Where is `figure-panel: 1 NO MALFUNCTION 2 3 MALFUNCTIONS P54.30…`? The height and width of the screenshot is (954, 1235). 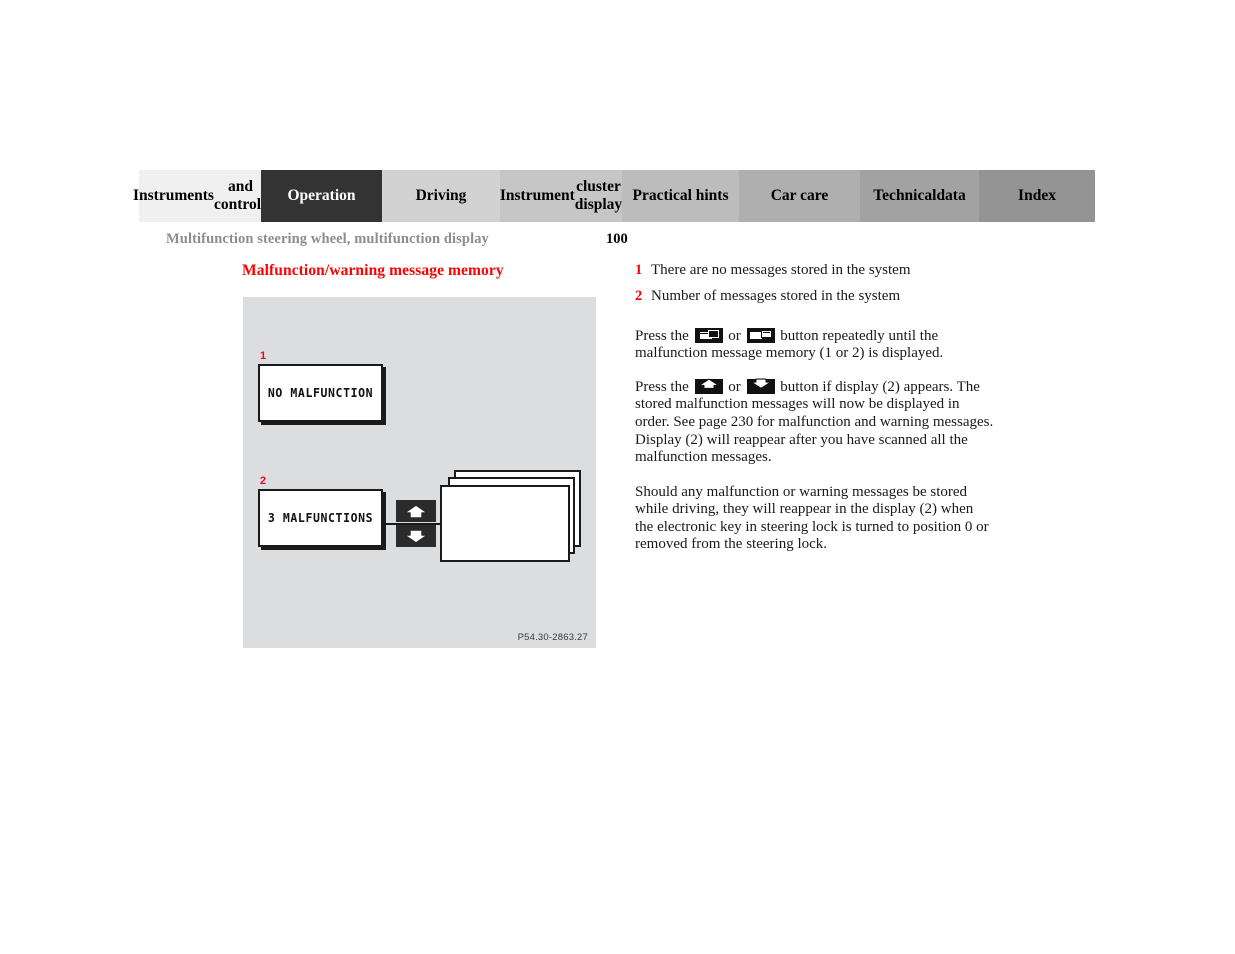
figure-panel: 1 NO MALFUNCTION 2 3 MALFUNCTIONS P54.30… is located at coordinates (419, 472).